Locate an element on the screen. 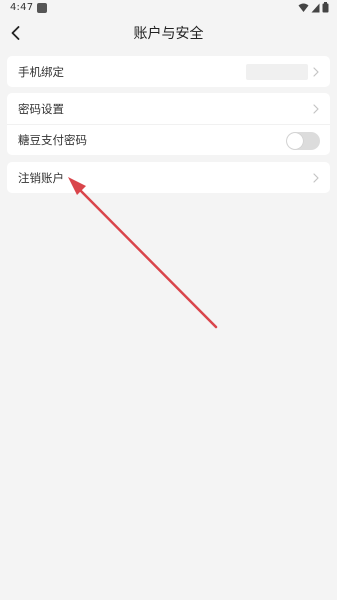 The image size is (337, 600). payment-password-toggle is located at coordinates (303, 141).